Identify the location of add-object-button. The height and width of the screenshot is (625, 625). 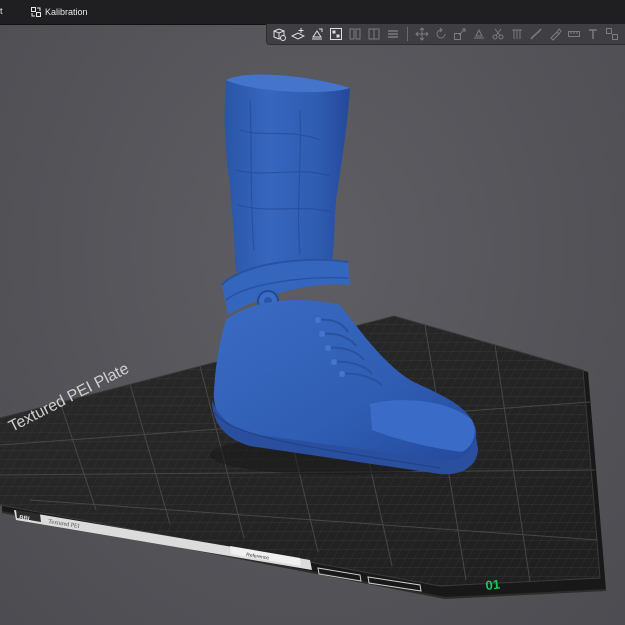
(279, 34).